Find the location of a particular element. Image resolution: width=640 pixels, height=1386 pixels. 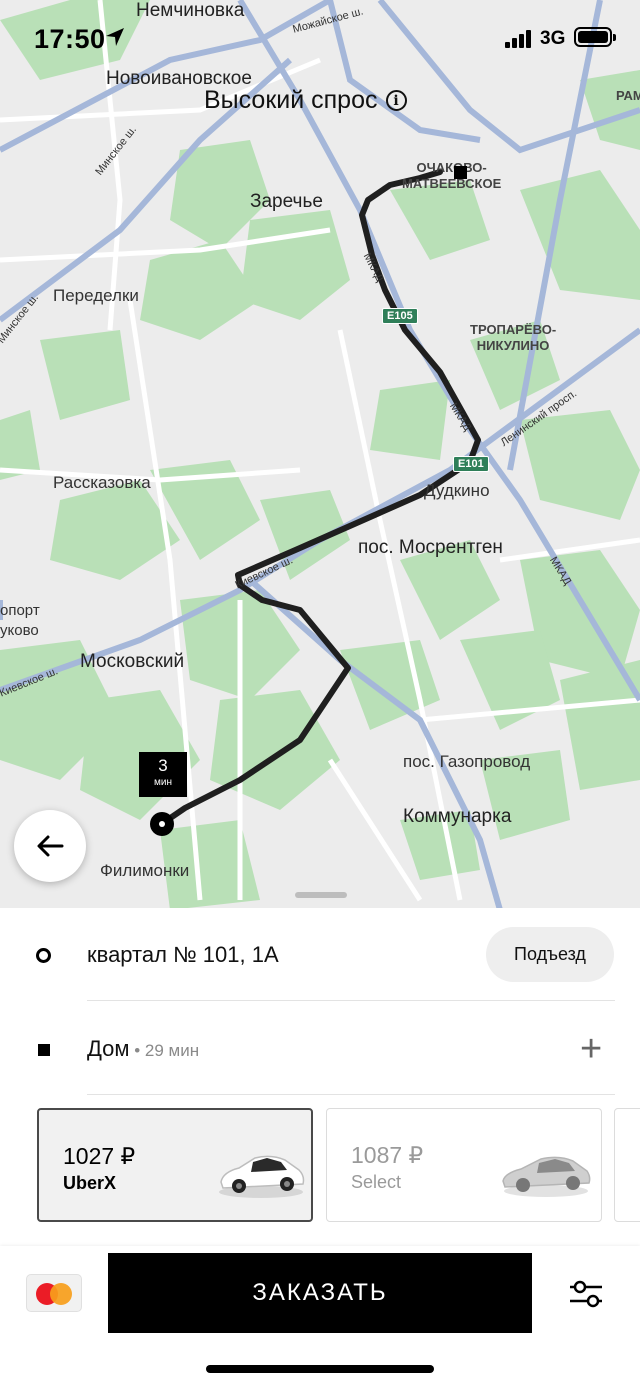

product-name: Select is located at coordinates (376, 1182).